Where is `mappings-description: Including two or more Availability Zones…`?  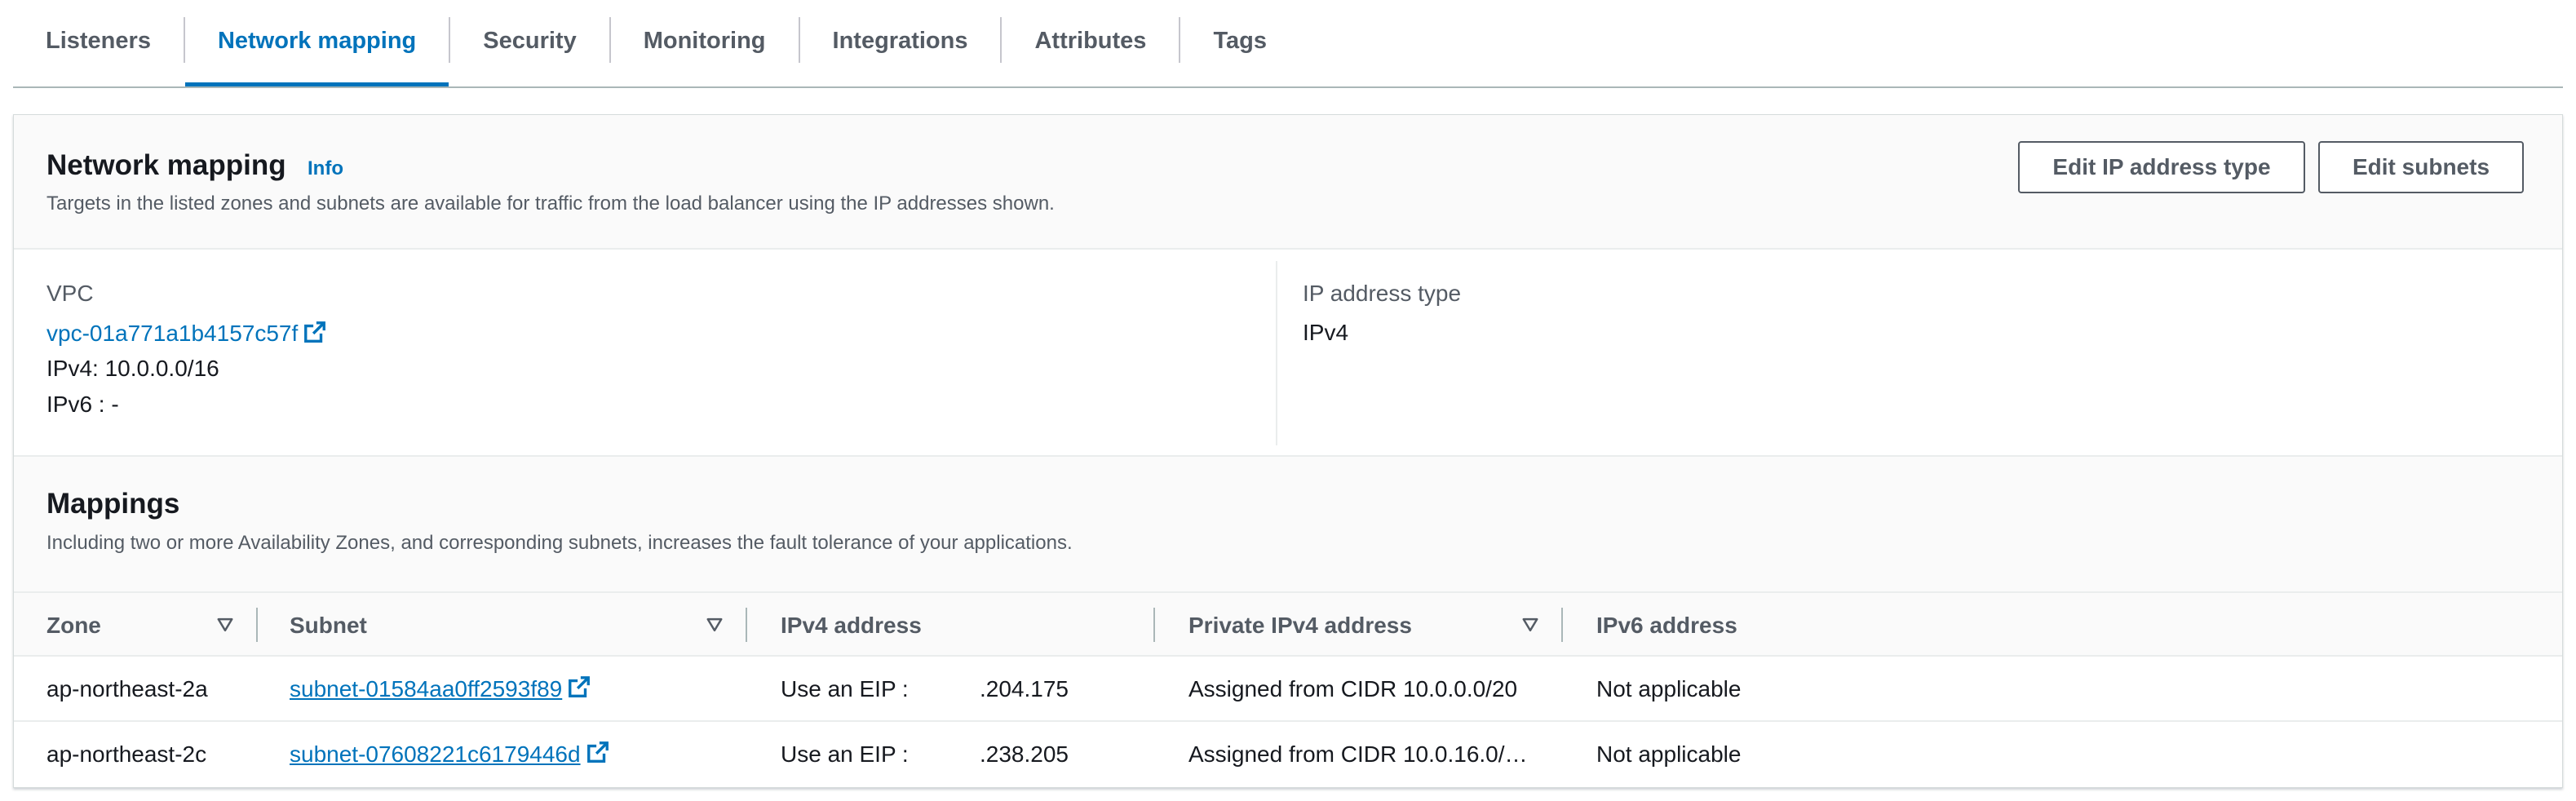 mappings-description: Including two or more Availability Zones… is located at coordinates (559, 543).